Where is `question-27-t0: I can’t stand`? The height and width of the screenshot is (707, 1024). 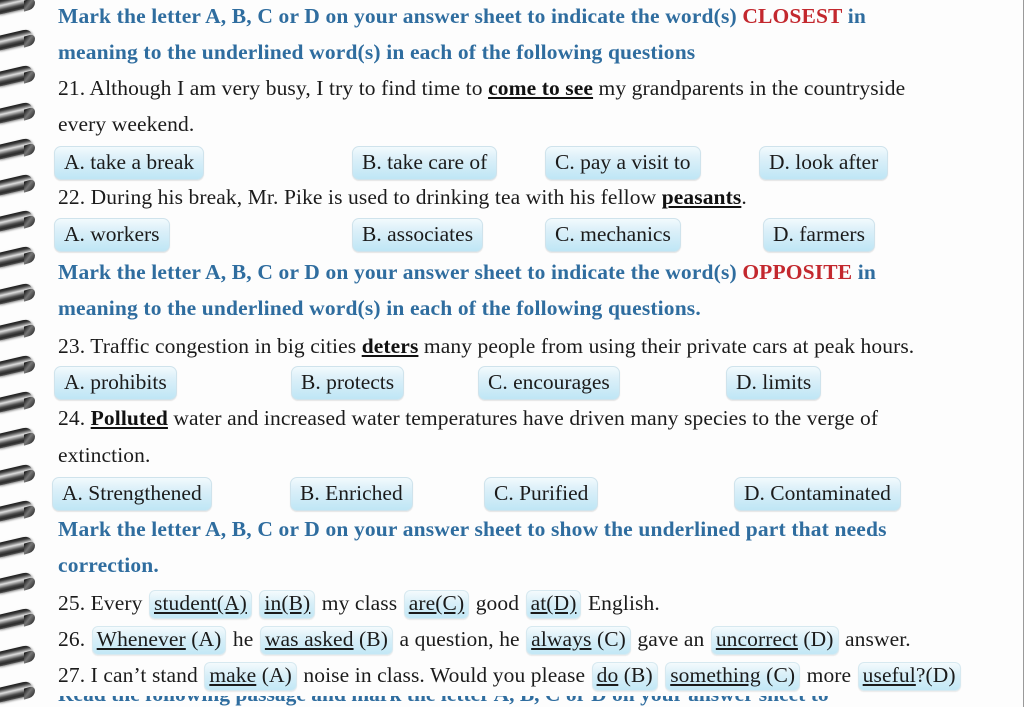 question-27-t0: I can’t stand is located at coordinates (144, 675).